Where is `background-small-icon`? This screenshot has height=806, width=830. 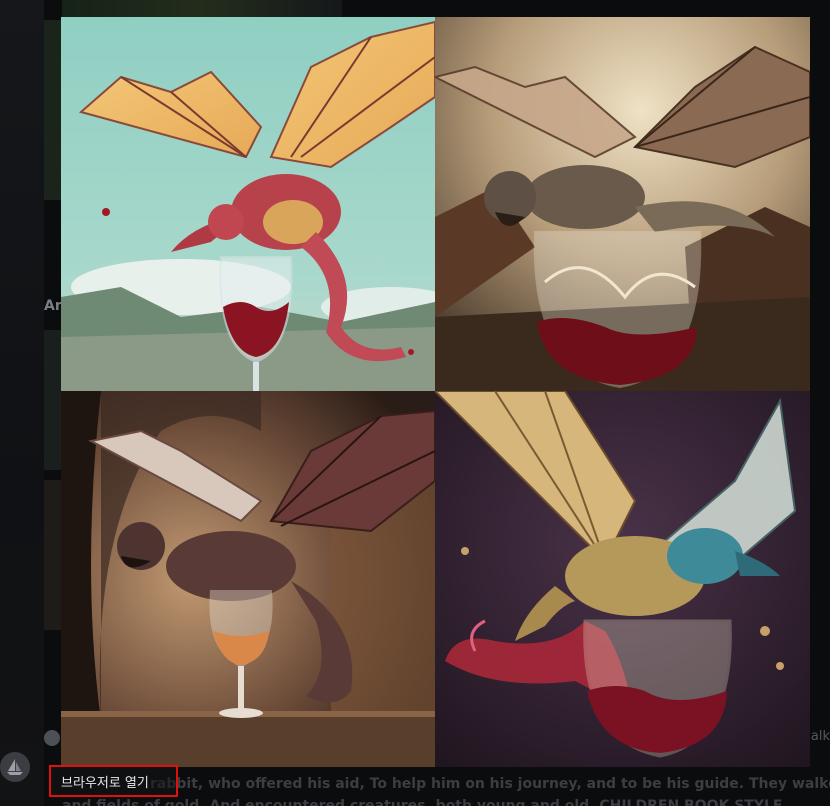
background-small-icon is located at coordinates (52, 738).